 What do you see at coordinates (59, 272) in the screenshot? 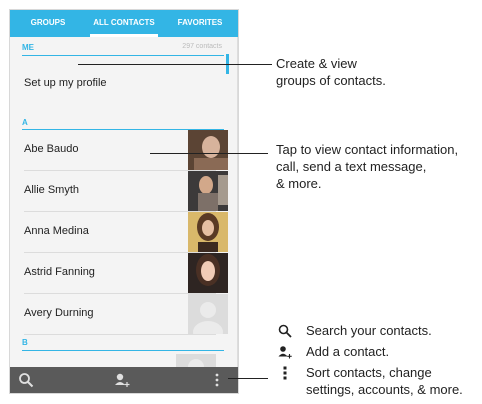
I see `contact-name: Astrid Fanning` at bounding box center [59, 272].